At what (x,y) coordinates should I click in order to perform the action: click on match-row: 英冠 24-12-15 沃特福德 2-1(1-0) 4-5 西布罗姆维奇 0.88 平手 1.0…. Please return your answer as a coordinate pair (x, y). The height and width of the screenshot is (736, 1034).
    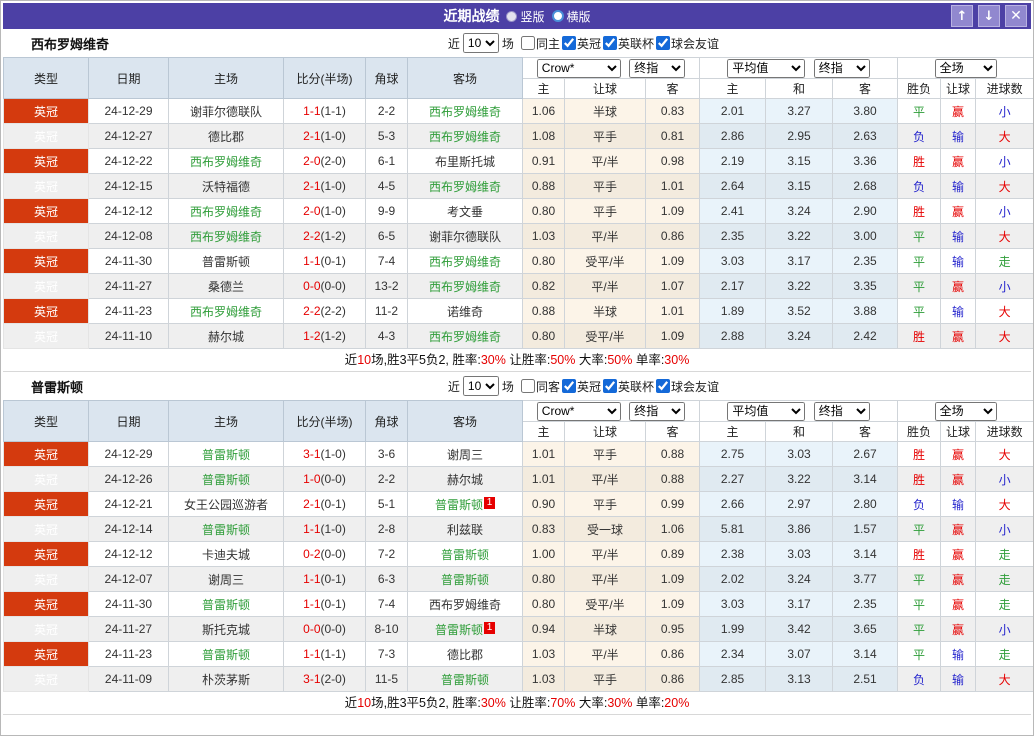
    Looking at the image, I should click on (518, 186).